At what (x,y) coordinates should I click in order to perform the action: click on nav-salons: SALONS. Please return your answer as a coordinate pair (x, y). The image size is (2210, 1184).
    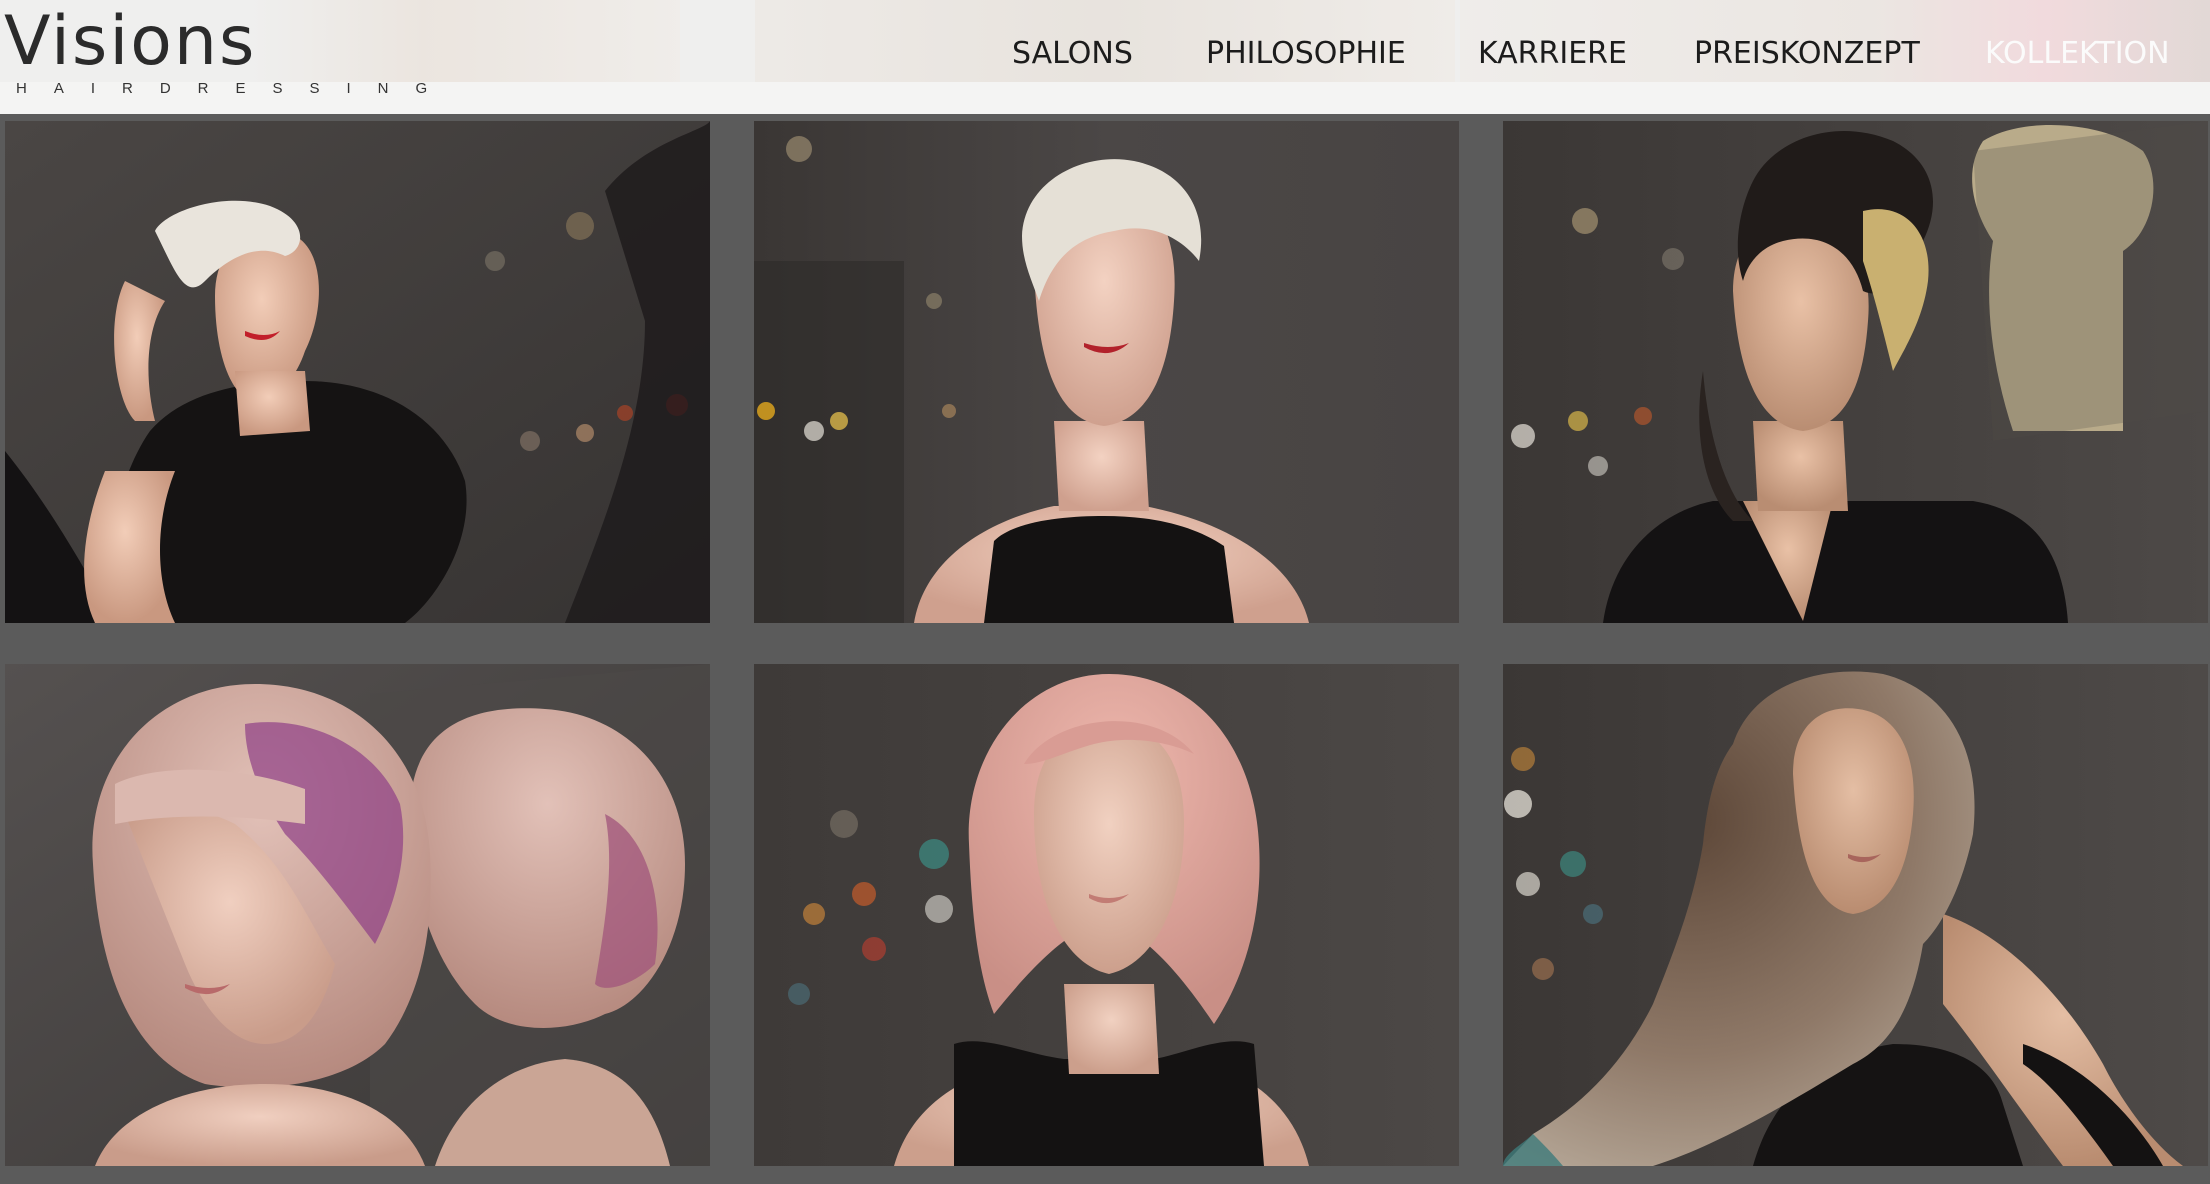
    Looking at the image, I should click on (1072, 53).